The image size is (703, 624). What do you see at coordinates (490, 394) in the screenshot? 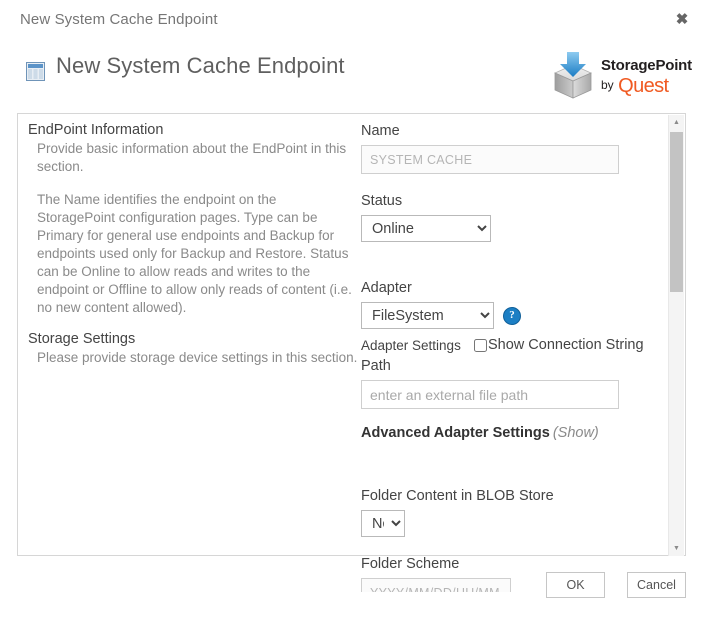
I see `path-input` at bounding box center [490, 394].